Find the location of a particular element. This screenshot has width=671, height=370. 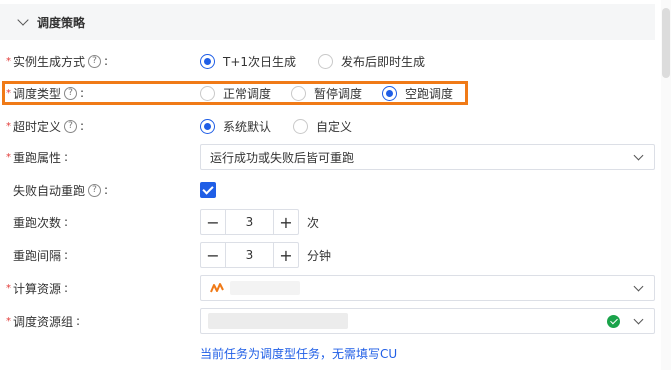

field-label: 实例生成方式 is located at coordinates (49, 61).